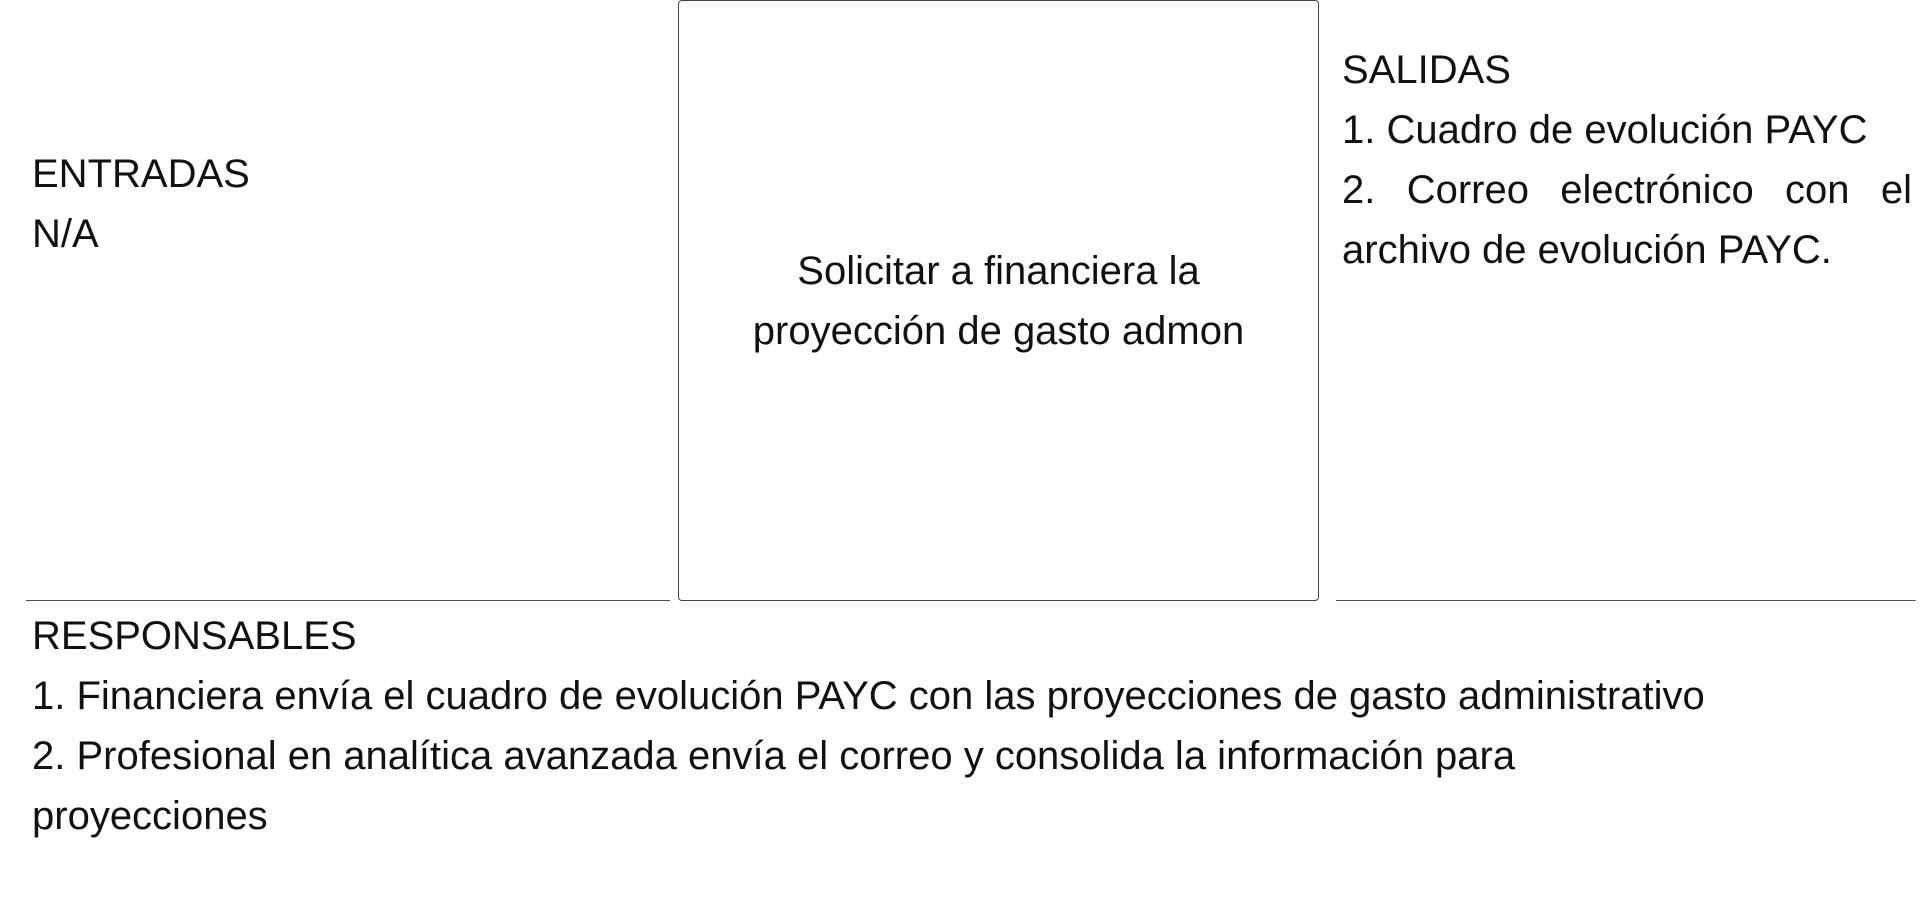  Describe the element at coordinates (348, 600) in the screenshot. I see `separator-left` at that location.